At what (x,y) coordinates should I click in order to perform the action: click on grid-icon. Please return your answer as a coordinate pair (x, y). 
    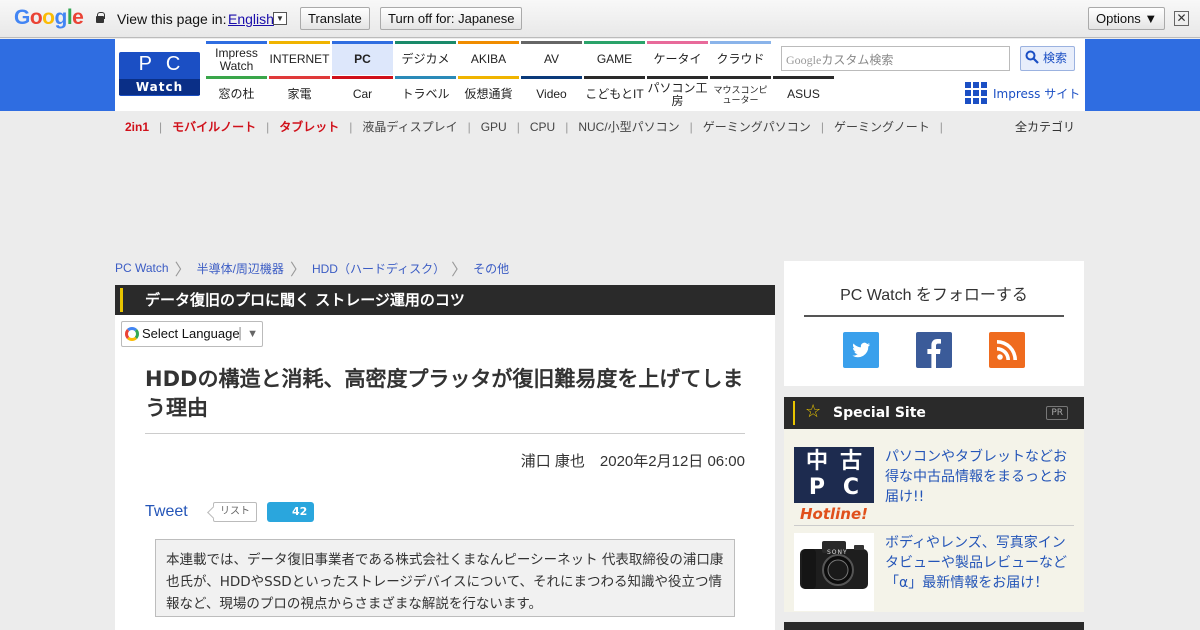
    Looking at the image, I should click on (976, 93).